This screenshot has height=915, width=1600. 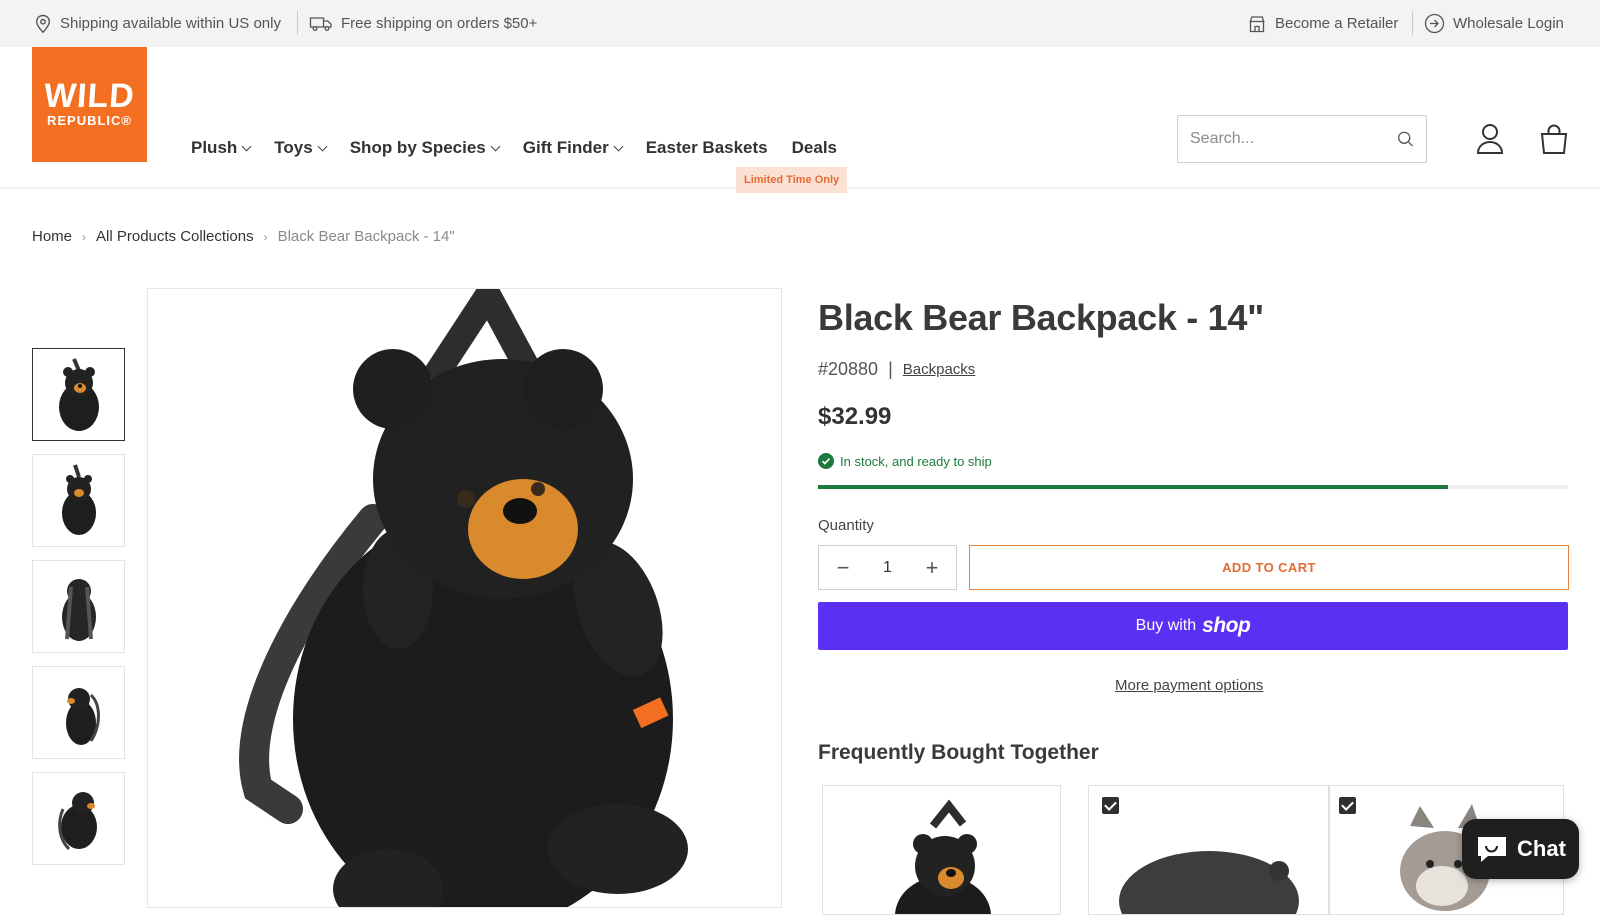 I want to click on account-icon, so click(x=1490, y=139).